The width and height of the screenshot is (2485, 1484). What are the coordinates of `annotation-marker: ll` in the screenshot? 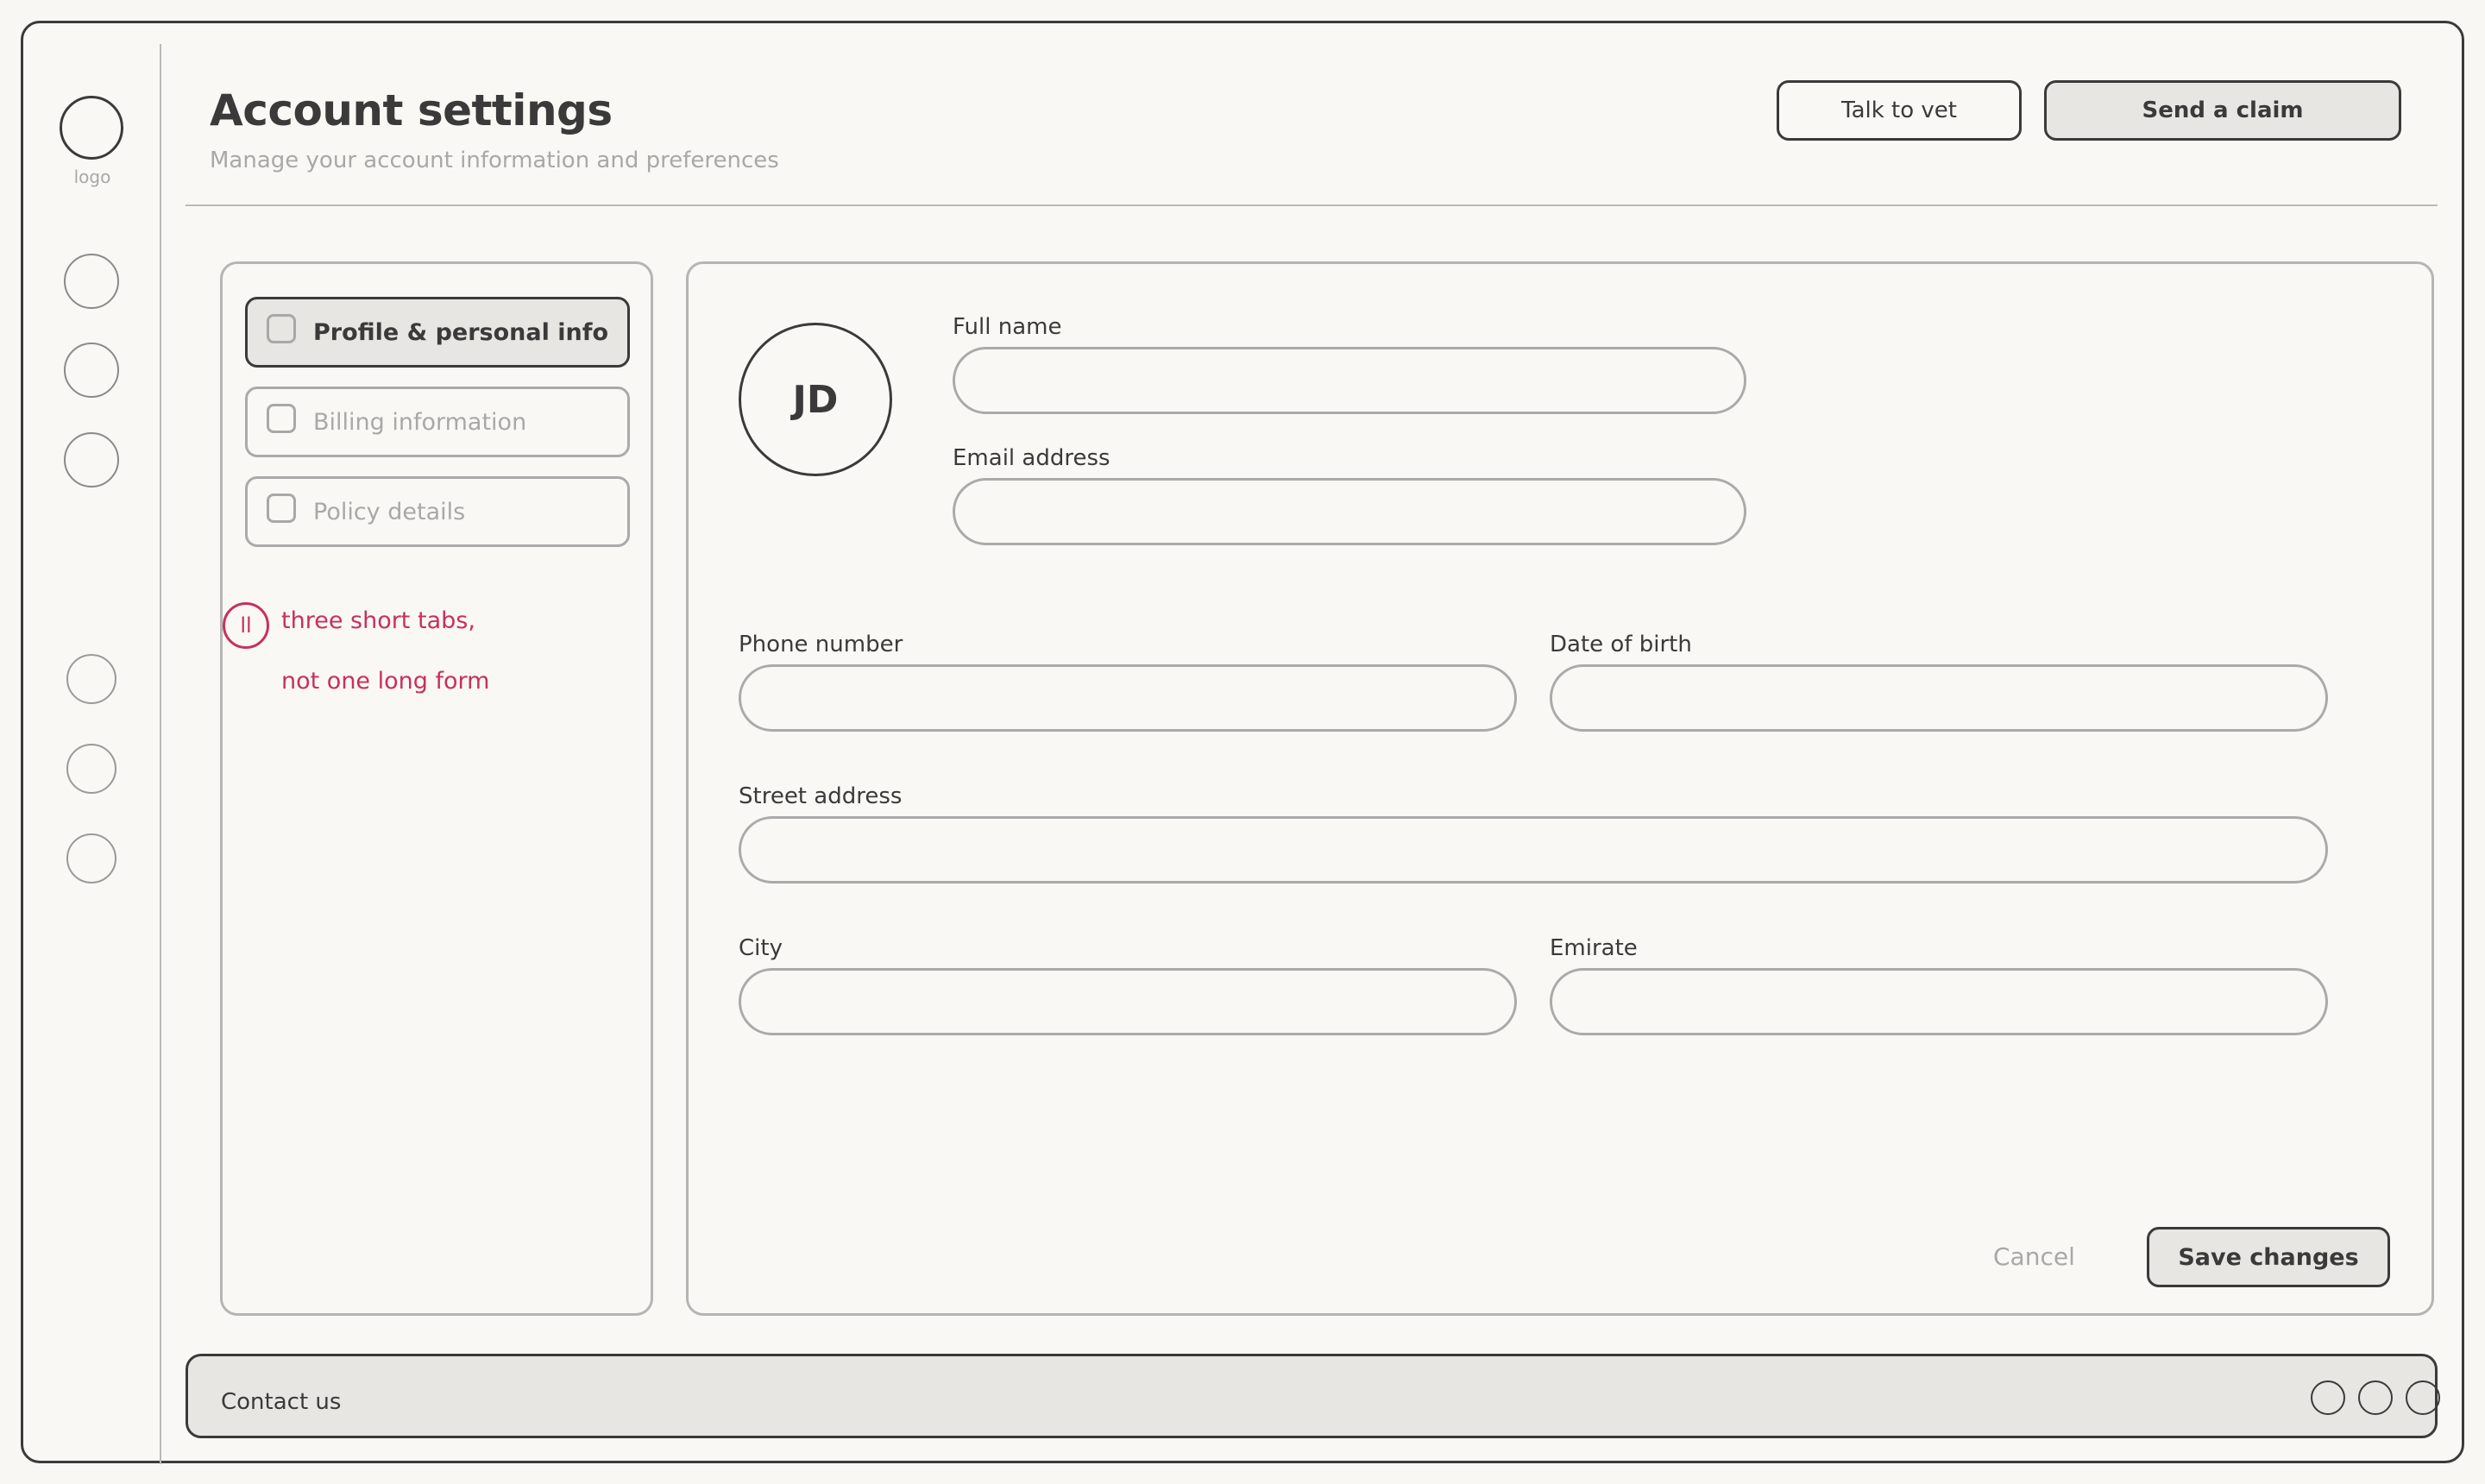 It's located at (246, 625).